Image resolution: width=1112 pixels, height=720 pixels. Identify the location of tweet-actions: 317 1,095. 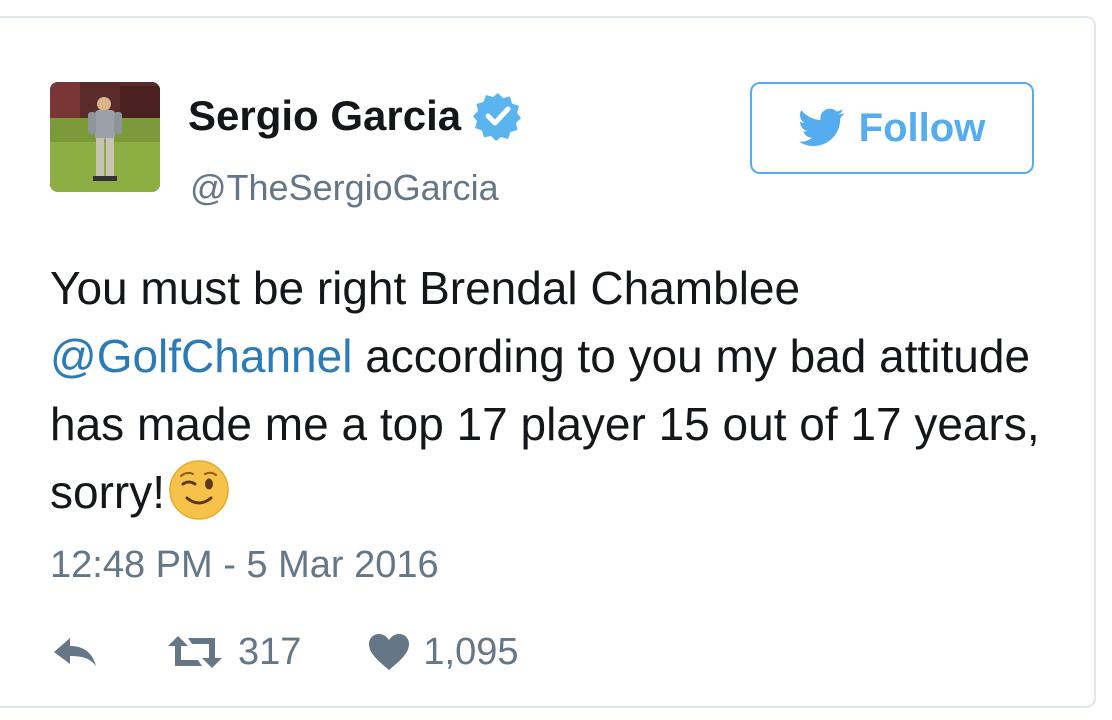
(284, 652).